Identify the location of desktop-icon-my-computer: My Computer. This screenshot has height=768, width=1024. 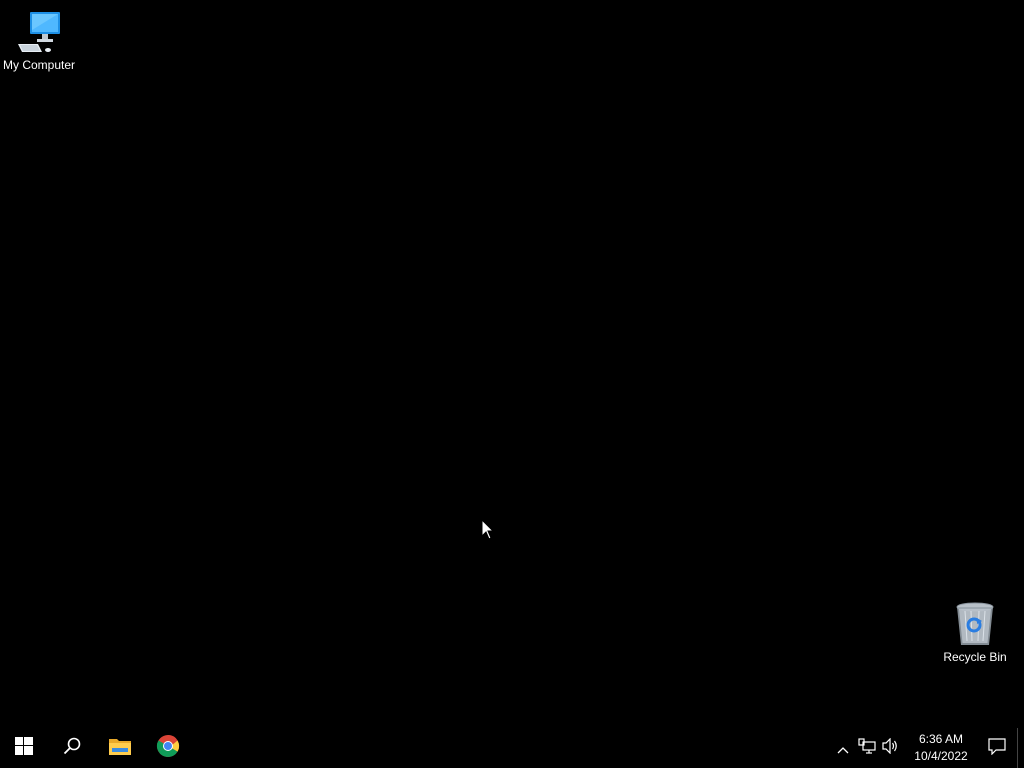
(39, 40).